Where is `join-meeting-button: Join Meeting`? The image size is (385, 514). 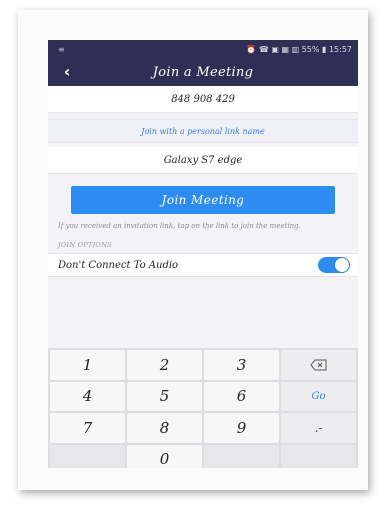
join-meeting-button: Join Meeting is located at coordinates (203, 200).